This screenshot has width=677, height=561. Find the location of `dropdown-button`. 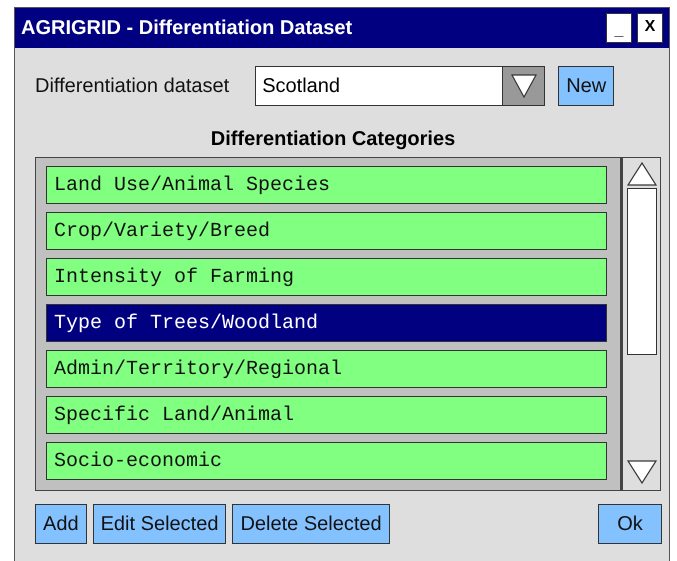

dropdown-button is located at coordinates (523, 86).